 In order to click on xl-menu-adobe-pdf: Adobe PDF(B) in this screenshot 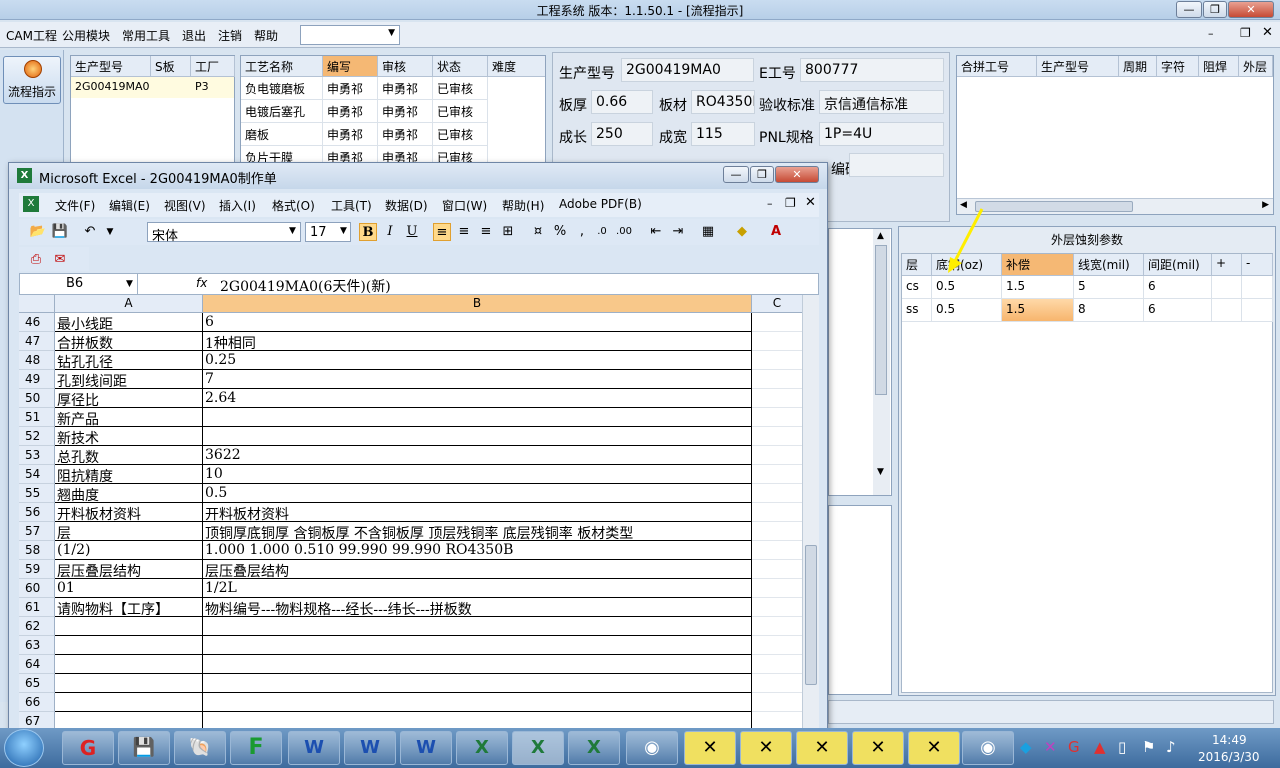, I will do `click(600, 204)`.